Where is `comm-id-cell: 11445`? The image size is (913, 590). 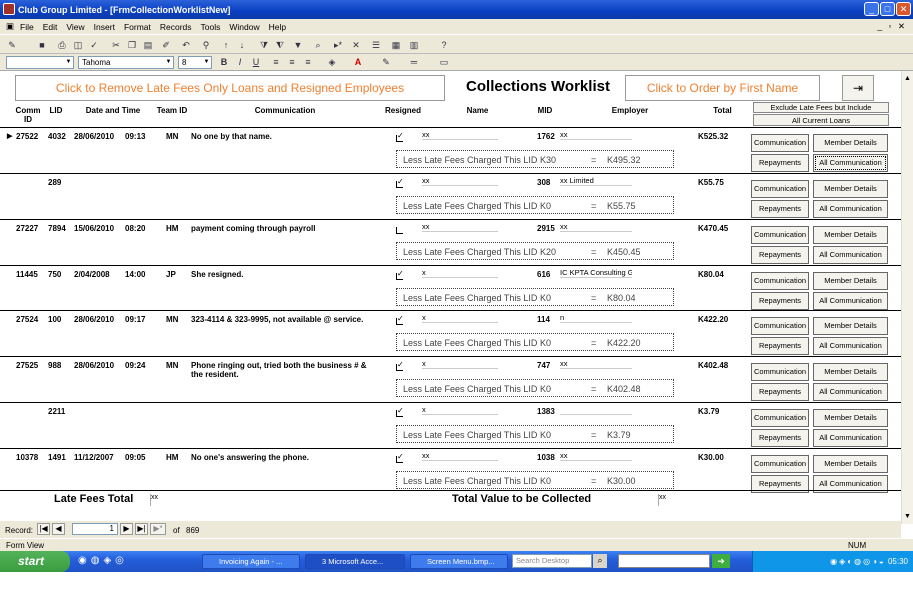
comm-id-cell: 11445 is located at coordinates (27, 274).